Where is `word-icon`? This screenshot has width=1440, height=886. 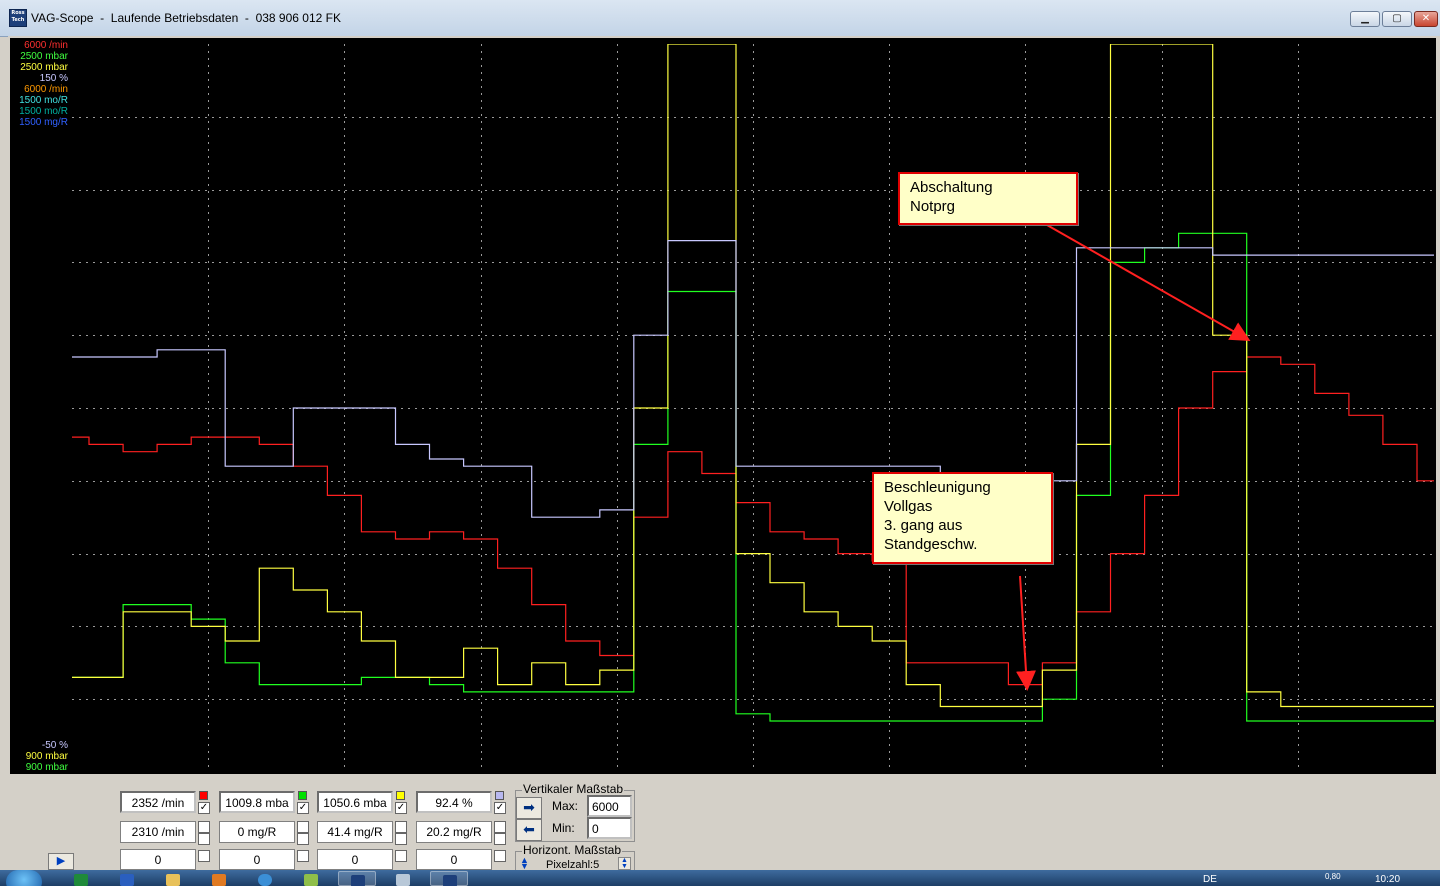
word-icon is located at coordinates (127, 880).